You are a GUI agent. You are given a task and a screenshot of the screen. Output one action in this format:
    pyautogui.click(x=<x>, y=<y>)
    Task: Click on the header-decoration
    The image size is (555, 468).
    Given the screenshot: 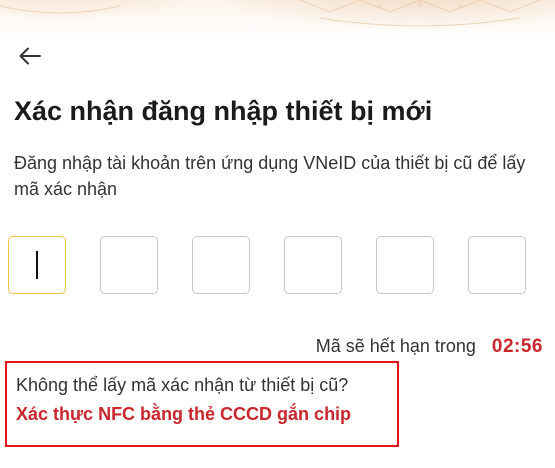 What is the action you would take?
    pyautogui.click(x=277, y=20)
    